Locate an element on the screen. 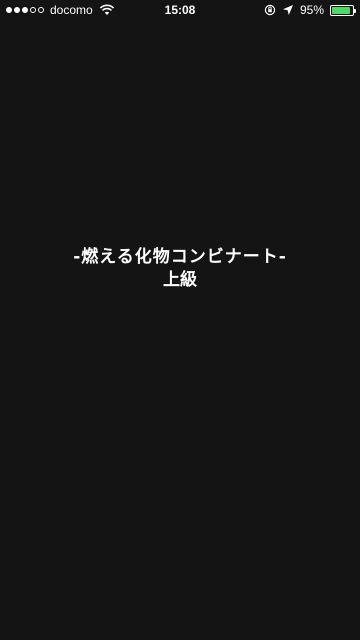  stage-intro: -燃える化物コンビナート- 上級 is located at coordinates (180, 268).